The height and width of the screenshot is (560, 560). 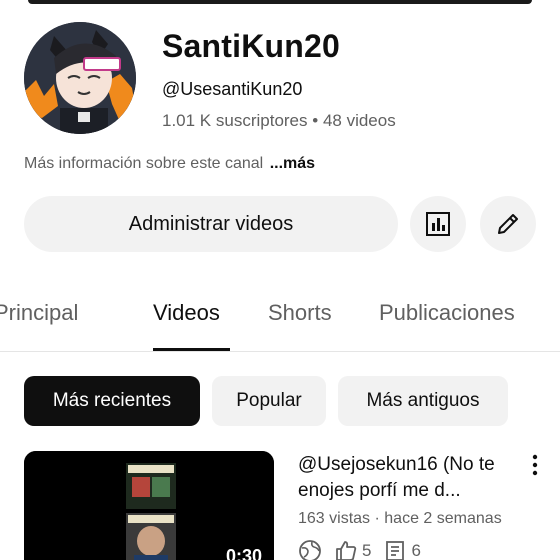 What do you see at coordinates (346, 550) in the screenshot?
I see `thumbs-up-icon` at bounding box center [346, 550].